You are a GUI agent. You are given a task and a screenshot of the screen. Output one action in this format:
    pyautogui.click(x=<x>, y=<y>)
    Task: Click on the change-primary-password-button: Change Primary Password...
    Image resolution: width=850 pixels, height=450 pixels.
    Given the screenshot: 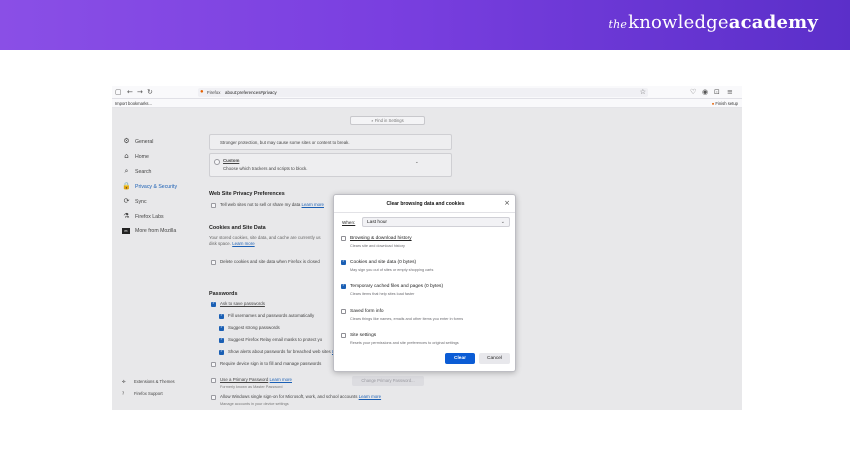 What is the action you would take?
    pyautogui.click(x=388, y=381)
    